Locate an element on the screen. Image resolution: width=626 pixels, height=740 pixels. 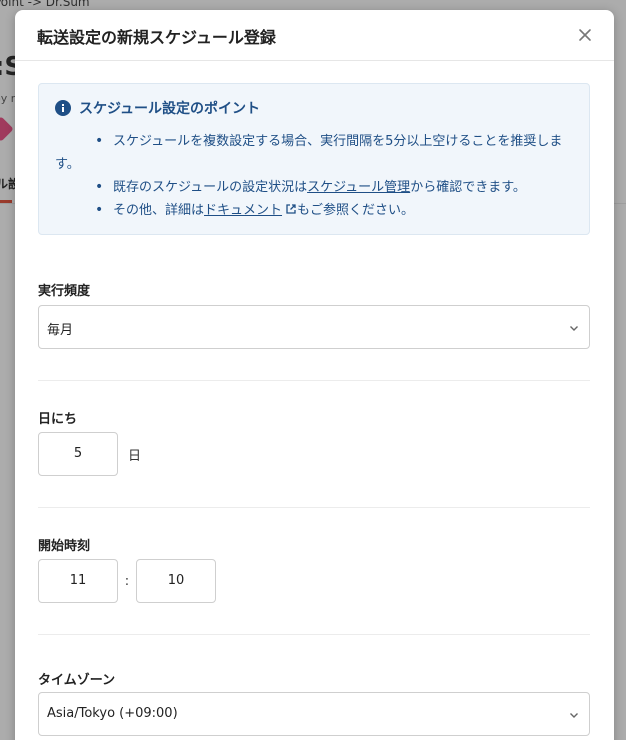
timezone-label: タイムゾーン is located at coordinates (77, 680).